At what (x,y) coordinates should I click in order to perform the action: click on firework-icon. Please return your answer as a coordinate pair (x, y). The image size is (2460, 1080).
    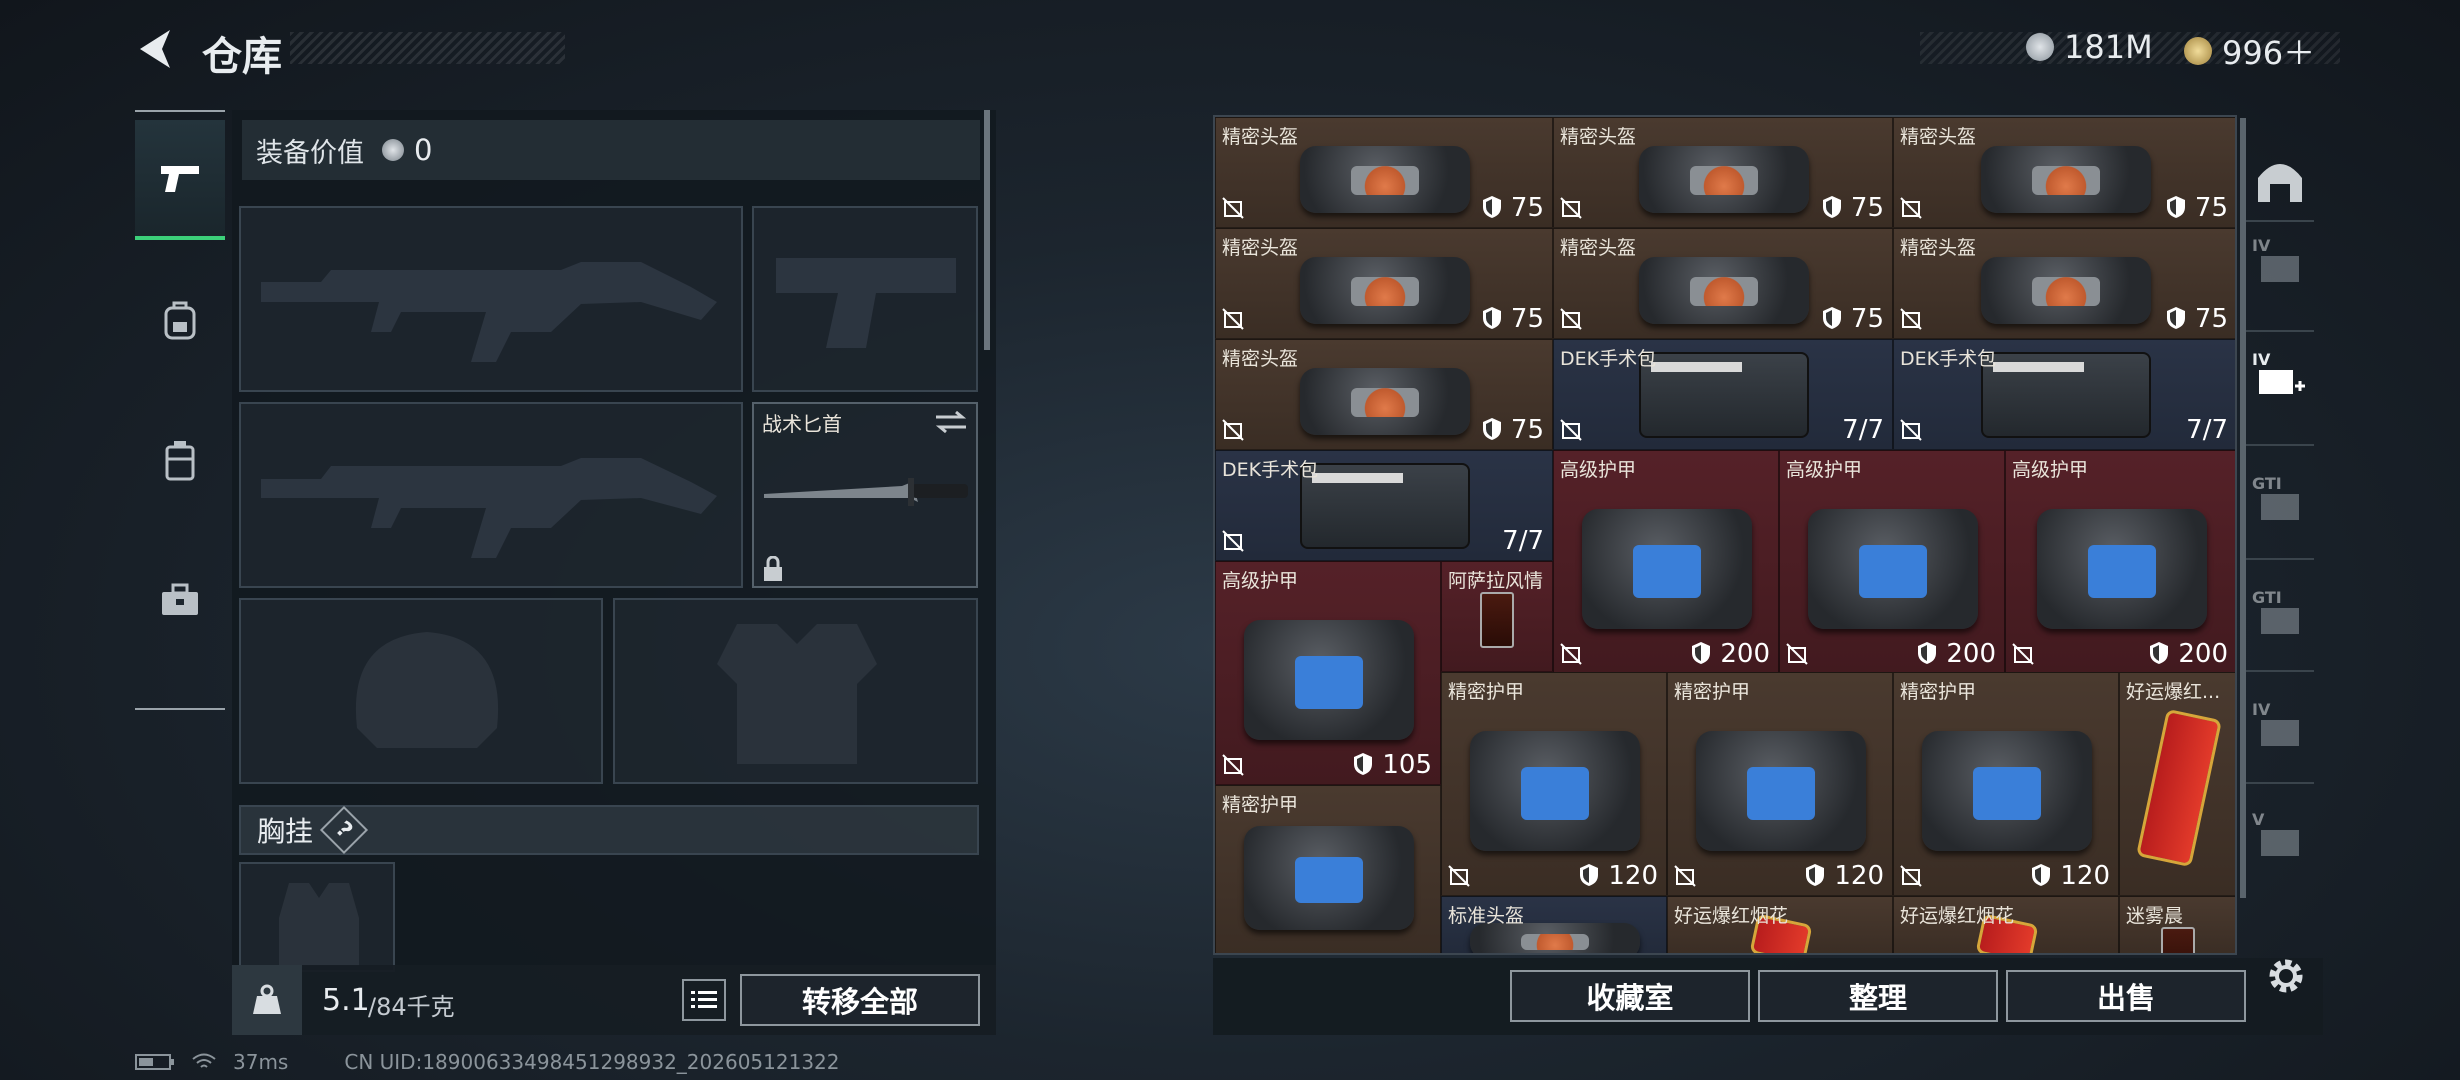
    Looking at the image, I should click on (2179, 788).